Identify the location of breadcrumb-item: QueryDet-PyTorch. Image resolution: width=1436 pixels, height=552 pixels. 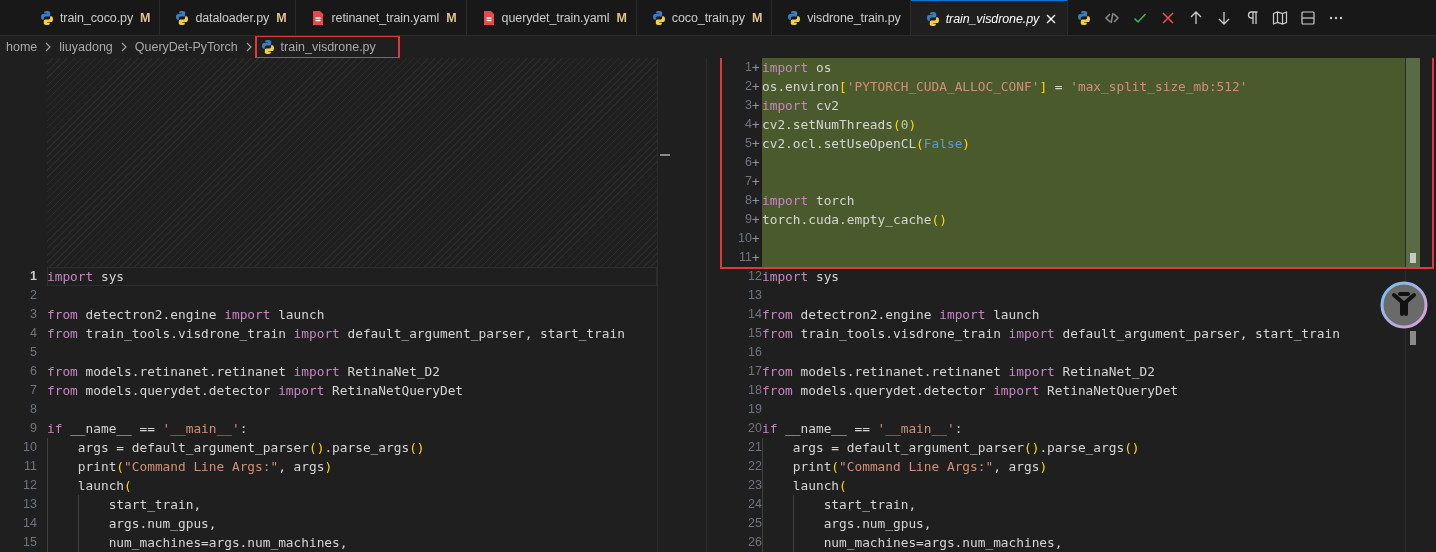
(186, 47).